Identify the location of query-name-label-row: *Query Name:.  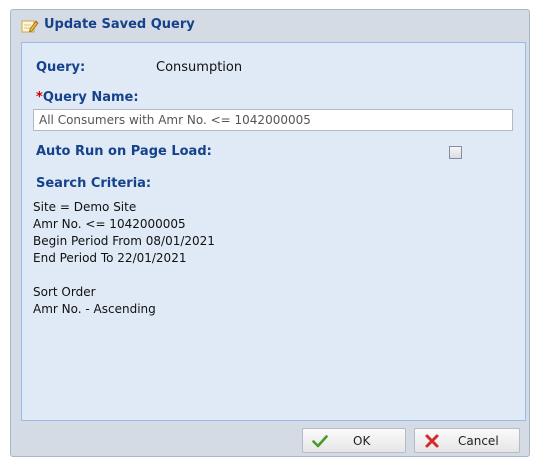
(87, 97).